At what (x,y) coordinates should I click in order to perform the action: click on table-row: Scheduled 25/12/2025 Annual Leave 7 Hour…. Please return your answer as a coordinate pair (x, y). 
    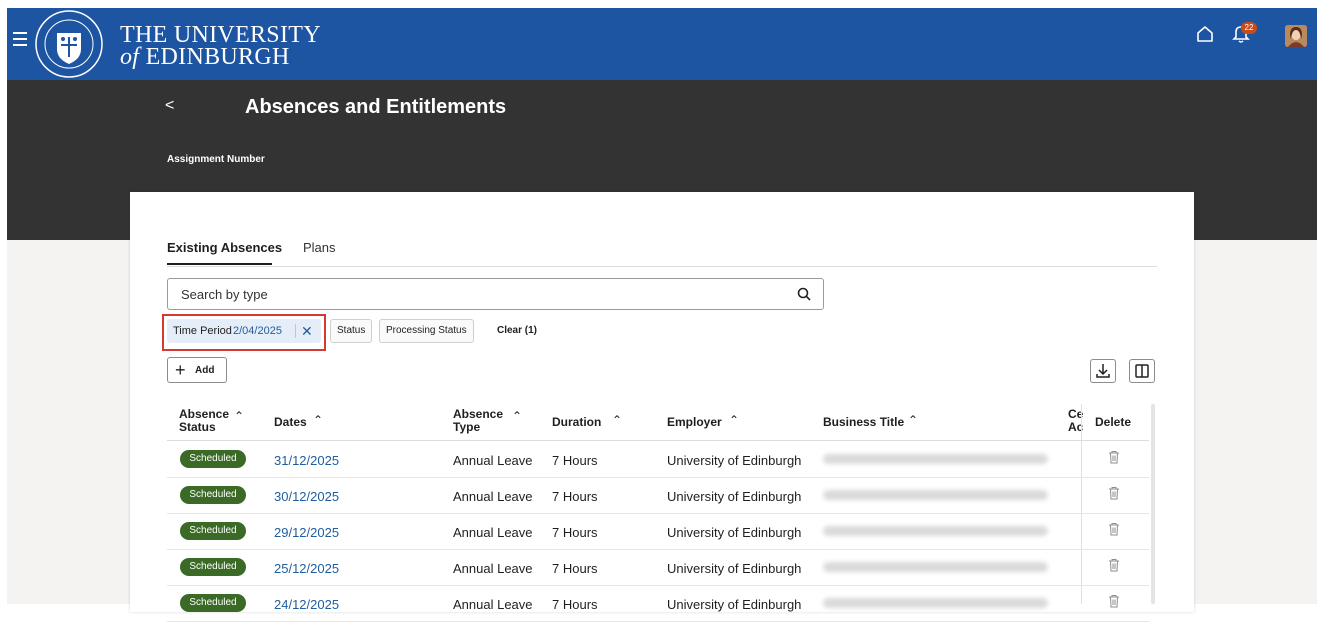
    Looking at the image, I should click on (658, 567).